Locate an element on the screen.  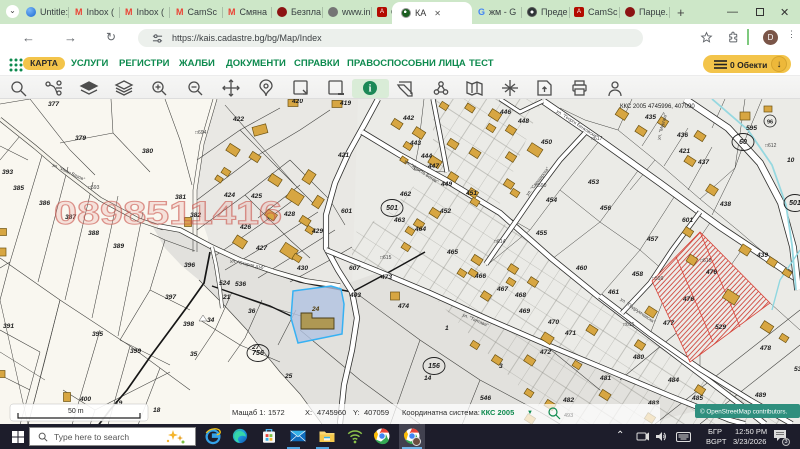
svg-text: 3 is located at coordinates (501, 366).